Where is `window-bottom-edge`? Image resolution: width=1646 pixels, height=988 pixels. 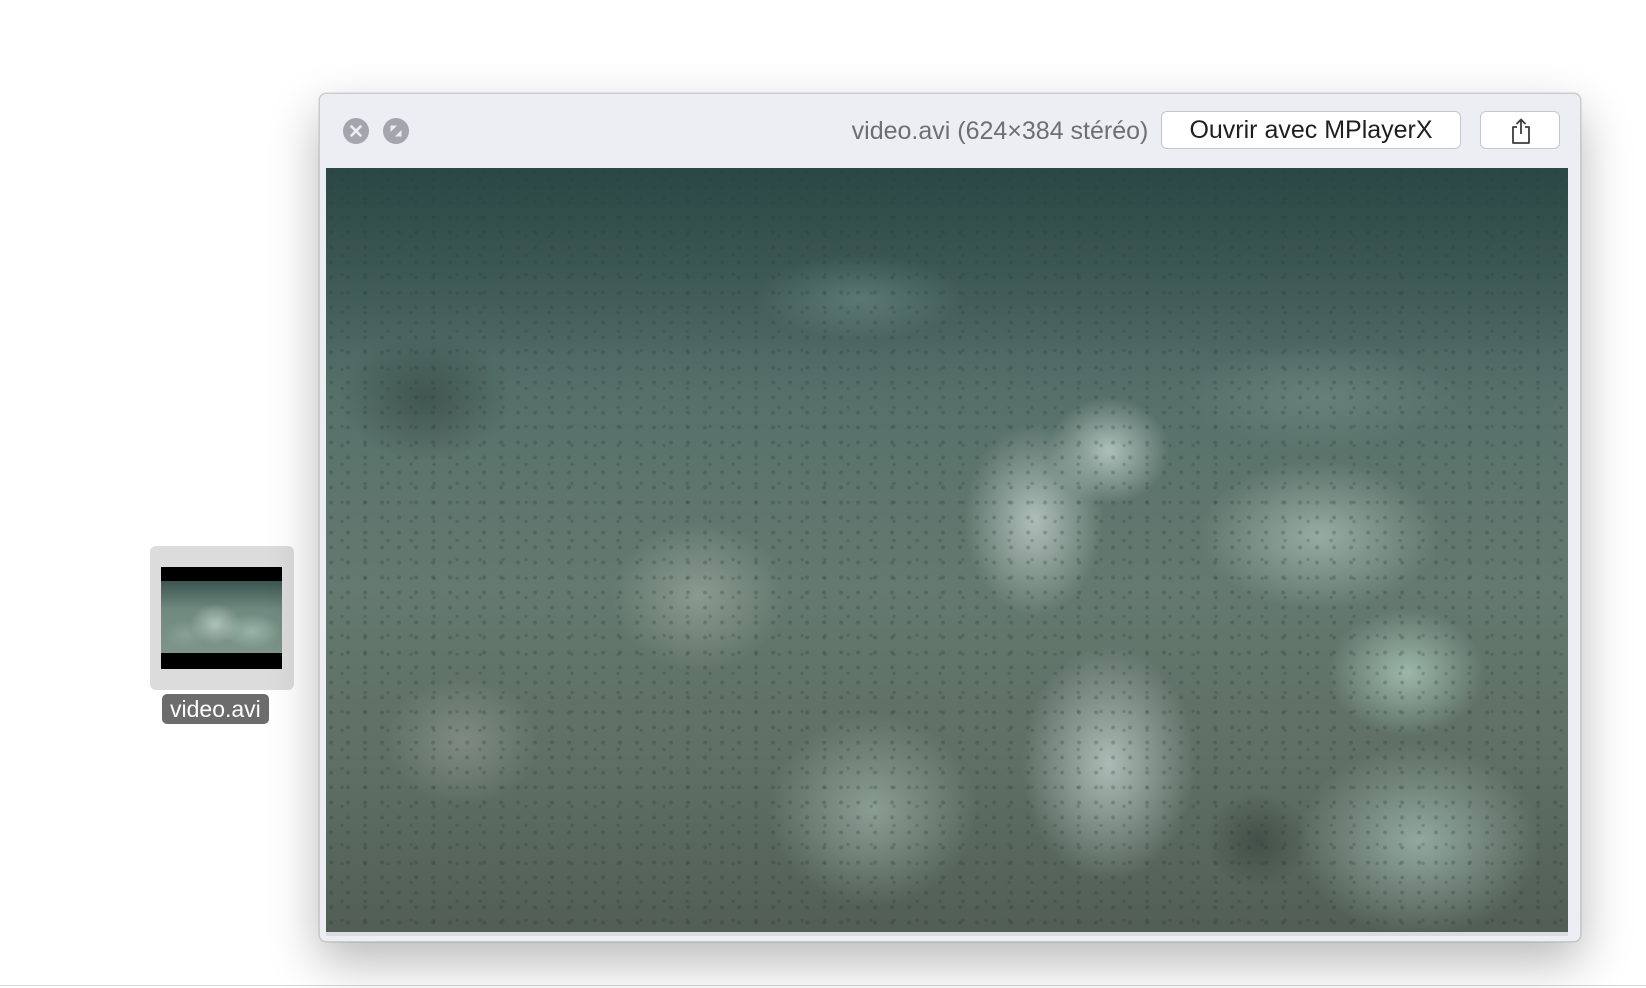 window-bottom-edge is located at coordinates (947, 934).